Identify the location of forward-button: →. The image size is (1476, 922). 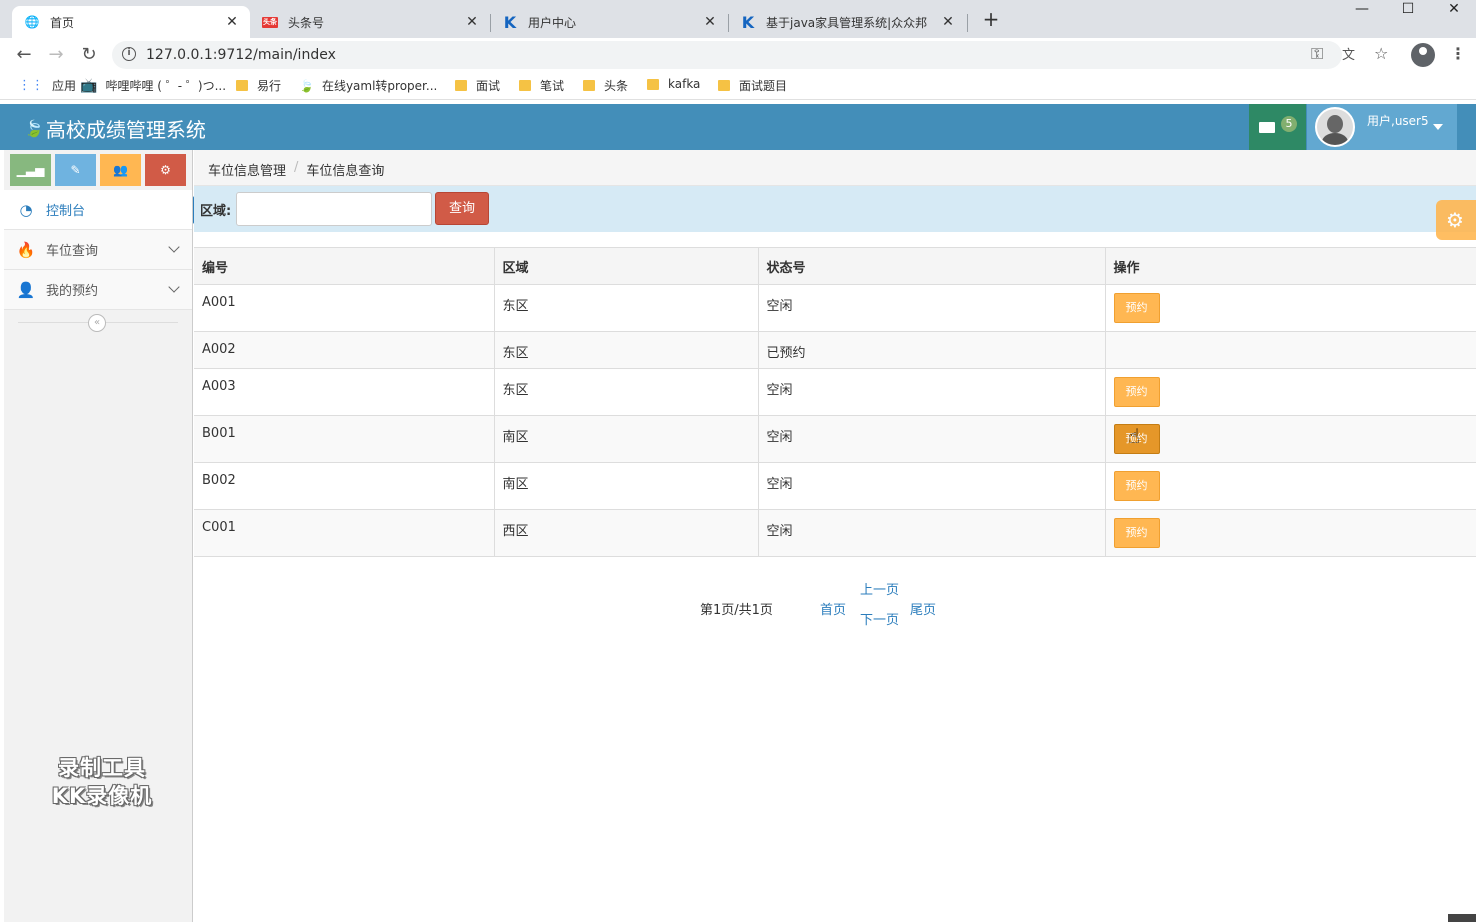
(56, 55).